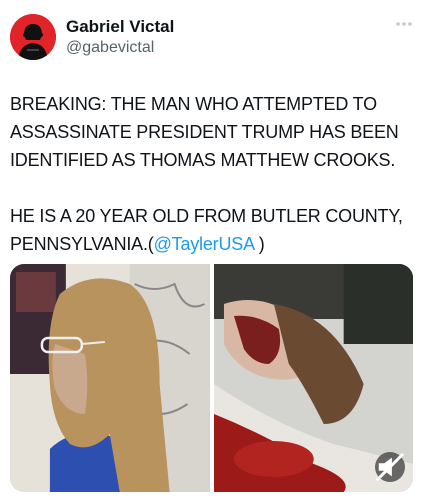 The image size is (423, 500). I want to click on mention-link: @TaylerUSA, so click(204, 244).